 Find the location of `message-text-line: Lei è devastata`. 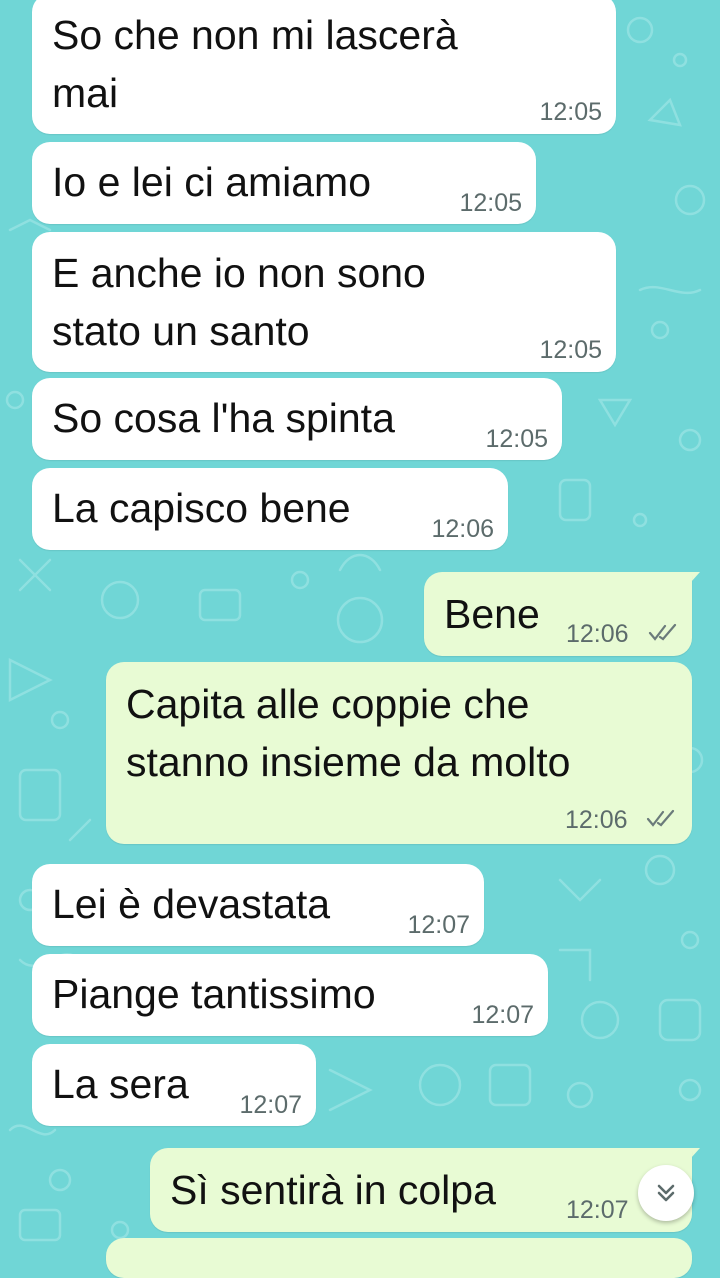

message-text-line: Lei è devastata is located at coordinates (191, 904).